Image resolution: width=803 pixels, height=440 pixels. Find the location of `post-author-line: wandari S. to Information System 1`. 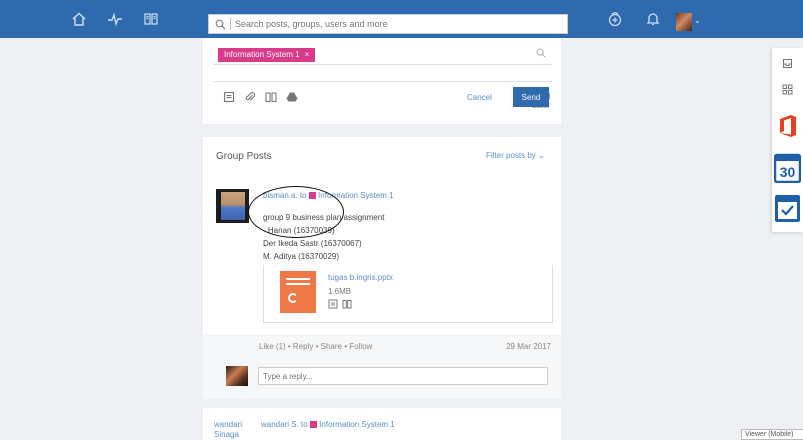

post-author-line: wandari S. to Information System 1 is located at coordinates (328, 424).